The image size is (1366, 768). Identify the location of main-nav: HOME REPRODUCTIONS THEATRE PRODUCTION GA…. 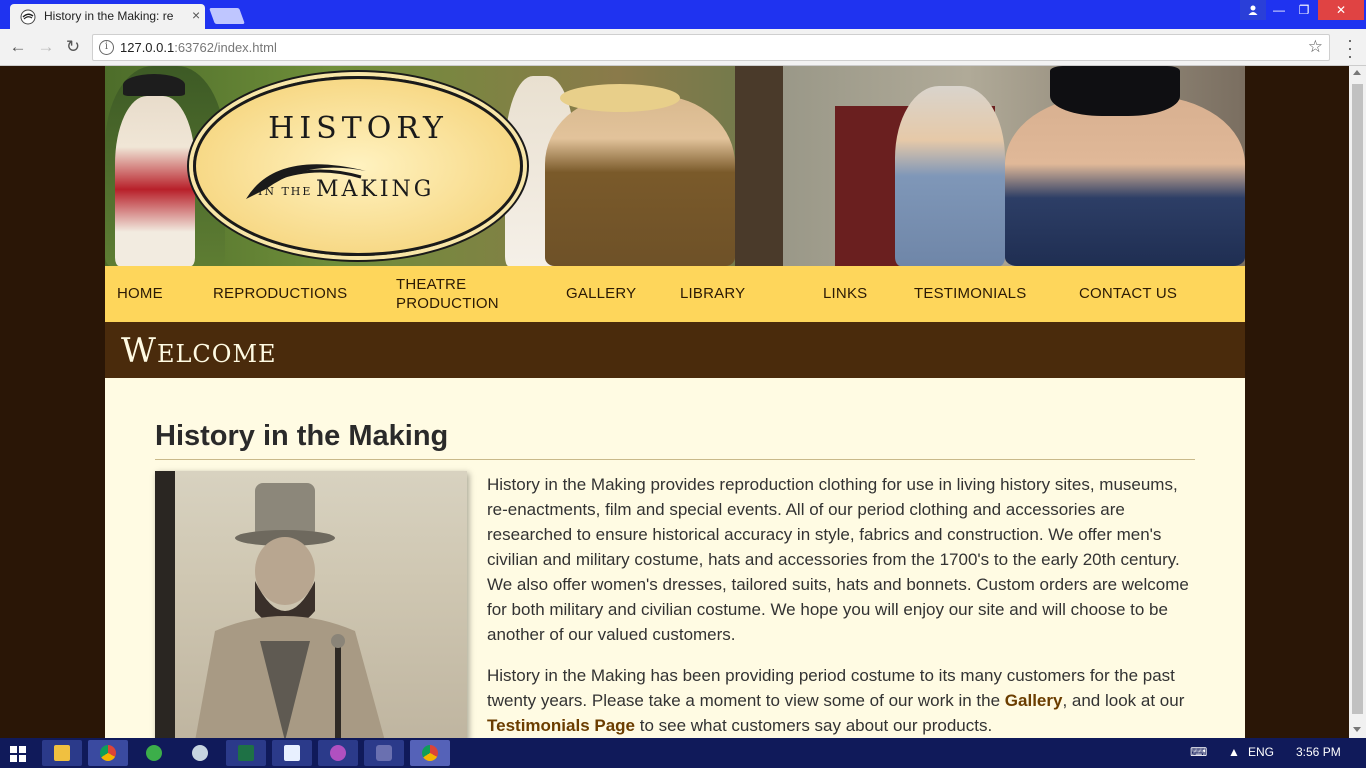
(675, 294).